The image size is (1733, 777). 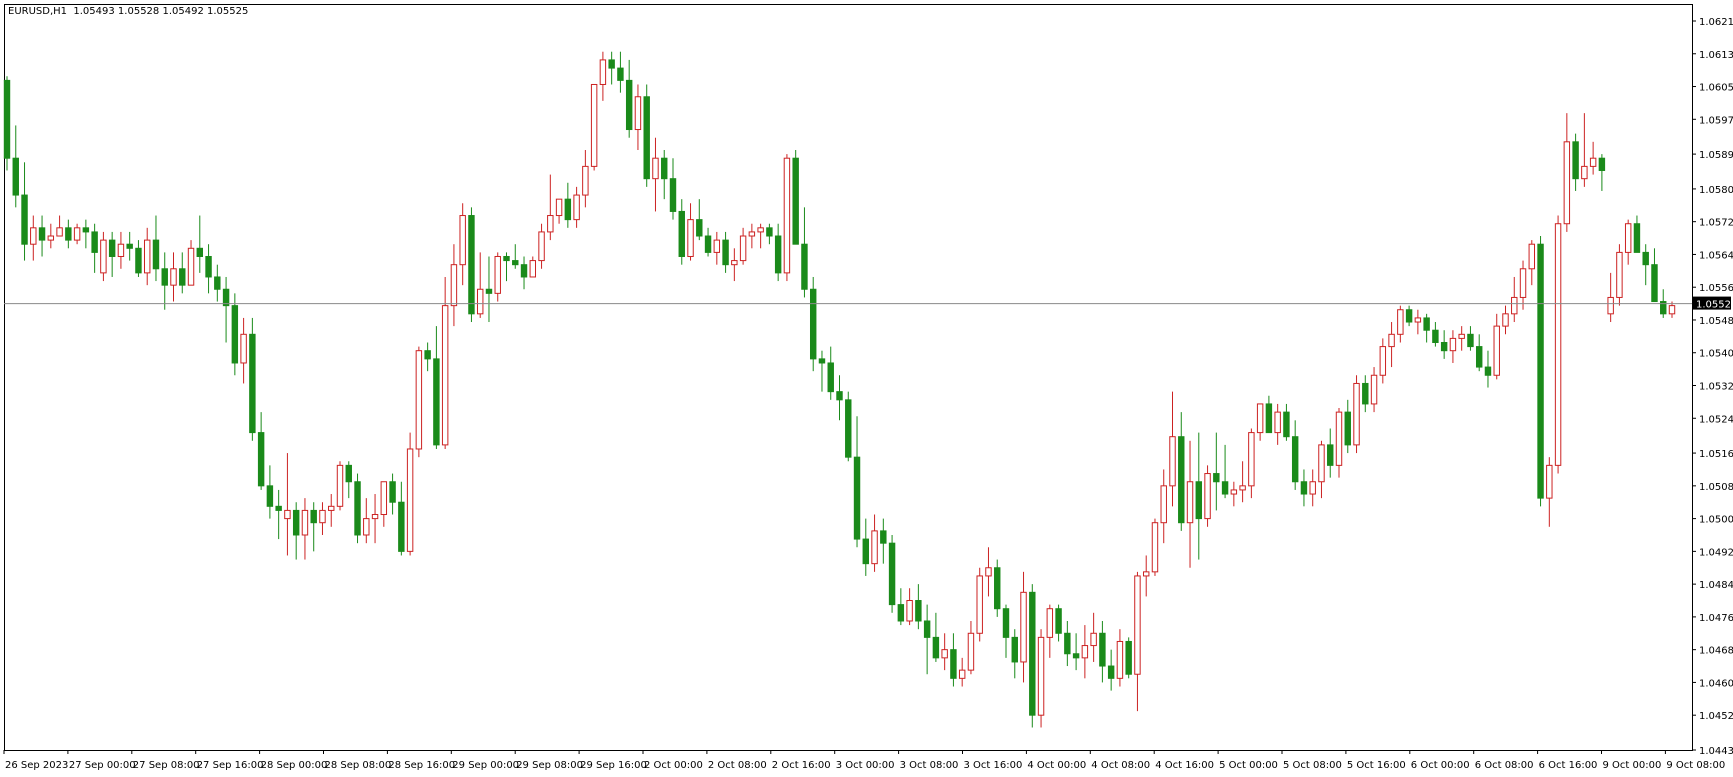 I want to click on close-value: 1.05525, so click(x=228, y=11).